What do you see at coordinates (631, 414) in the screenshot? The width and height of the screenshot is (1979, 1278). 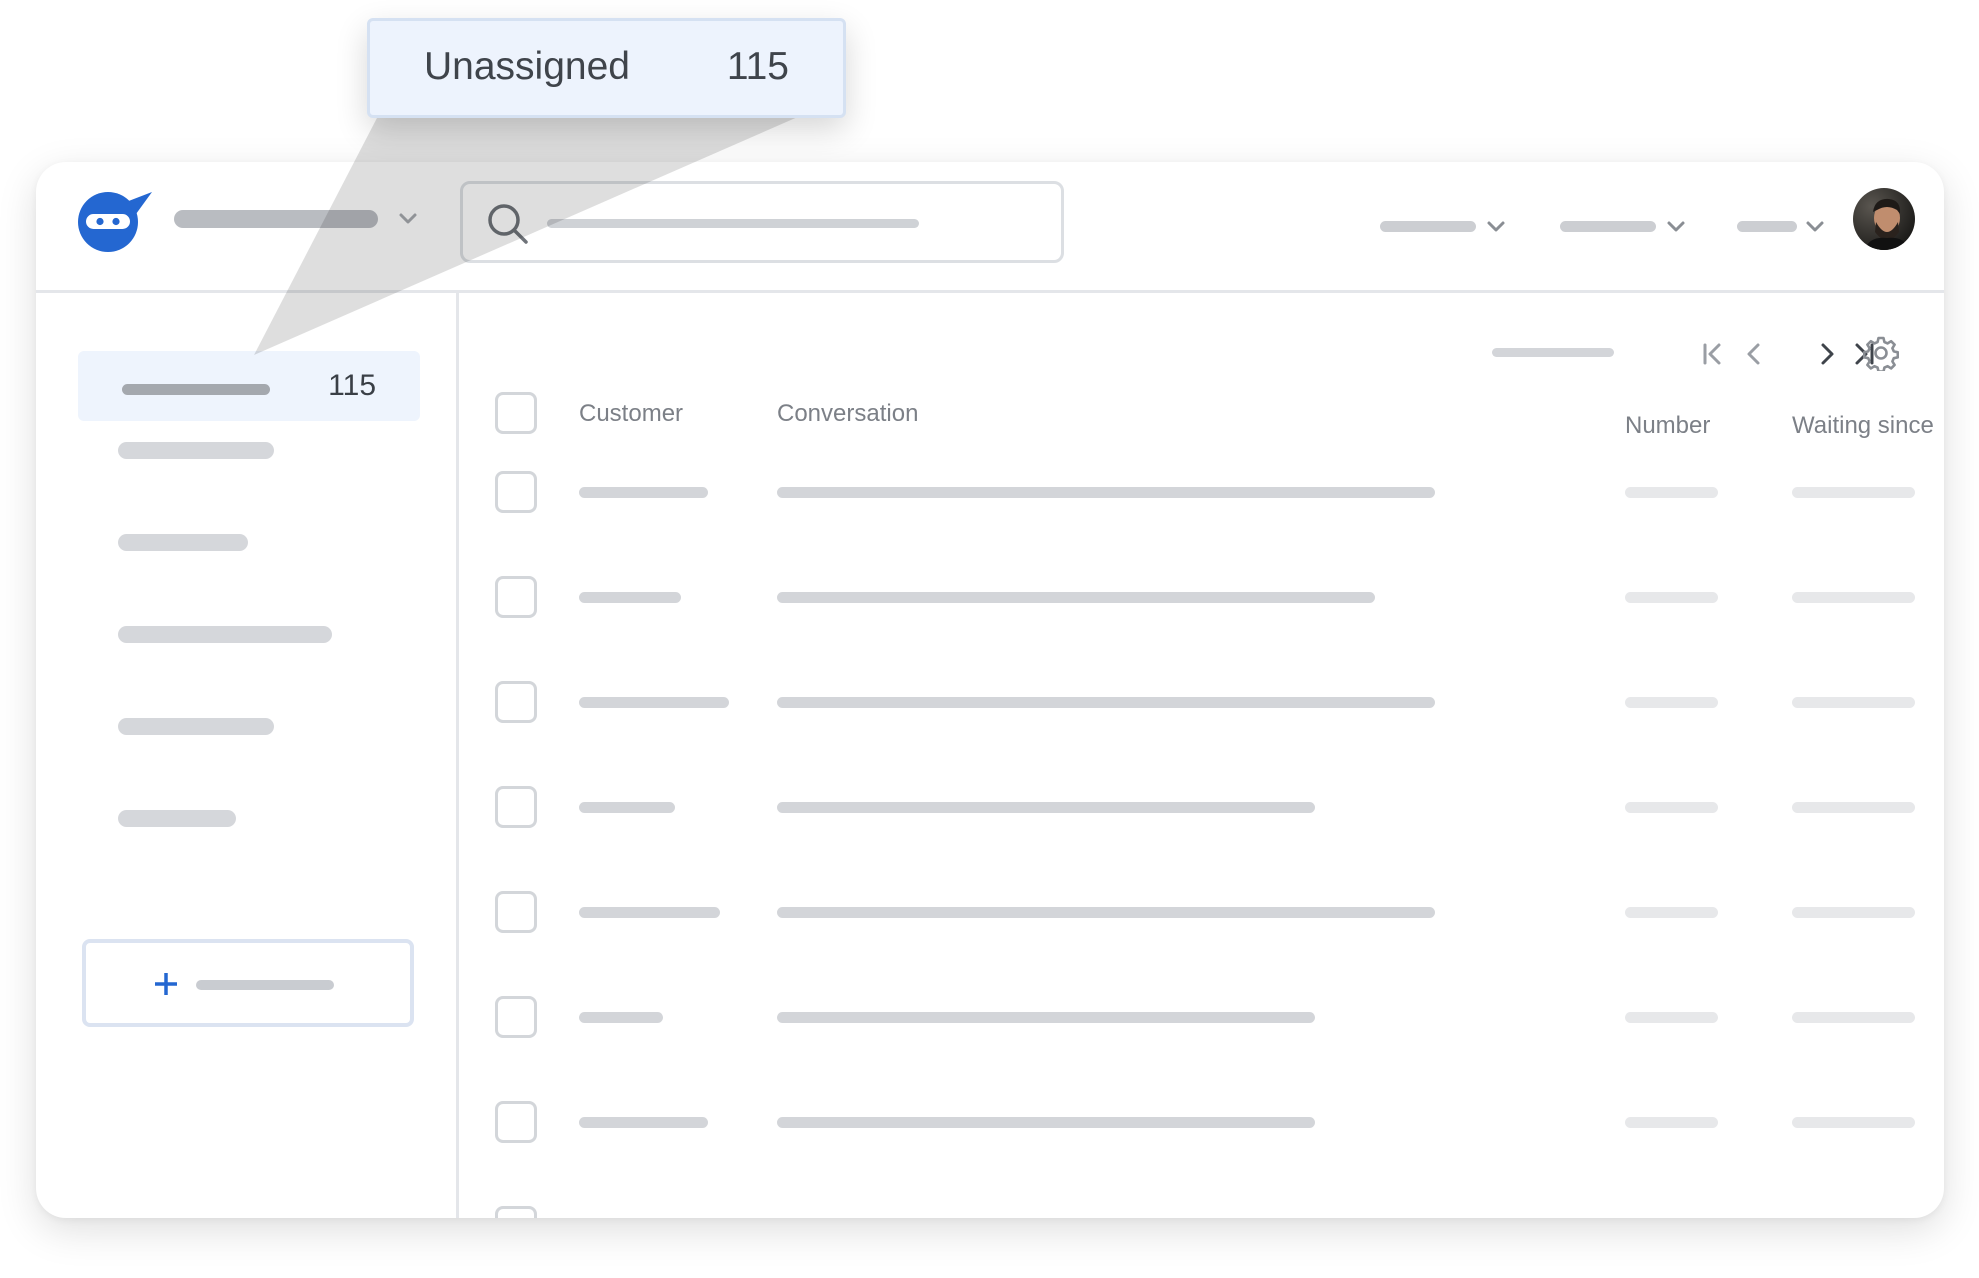 I see `column-header-customer: Customer` at bounding box center [631, 414].